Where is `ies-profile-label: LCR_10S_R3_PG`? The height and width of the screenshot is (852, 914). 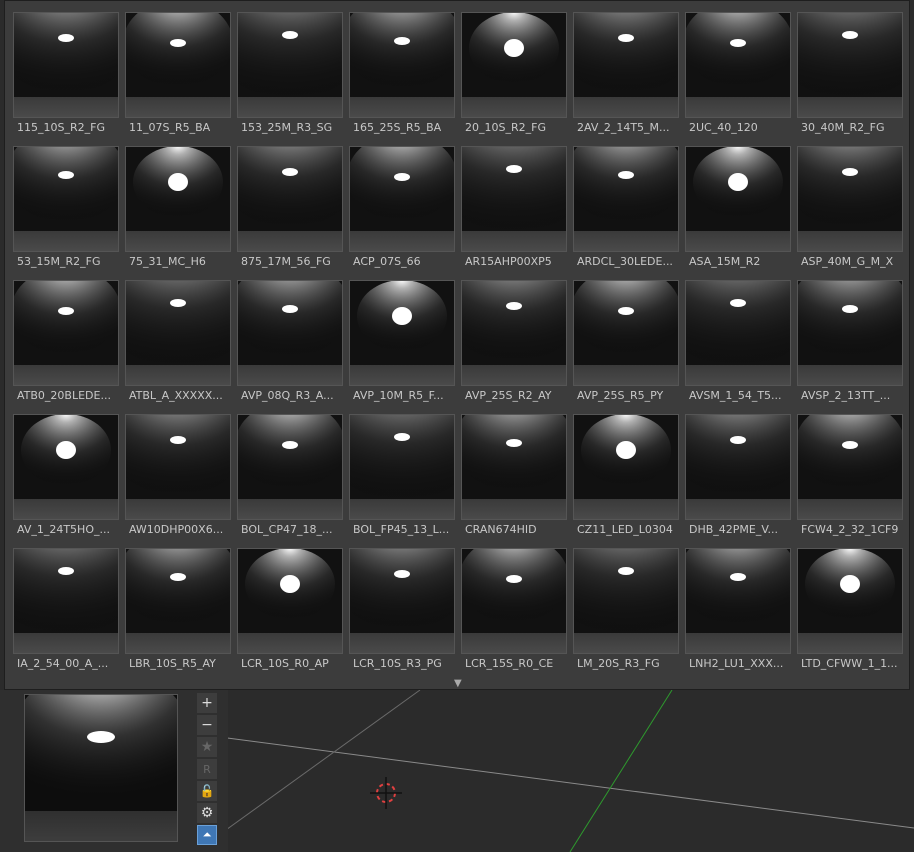
ies-profile-label: LCR_10S_R3_PG is located at coordinates (397, 663).